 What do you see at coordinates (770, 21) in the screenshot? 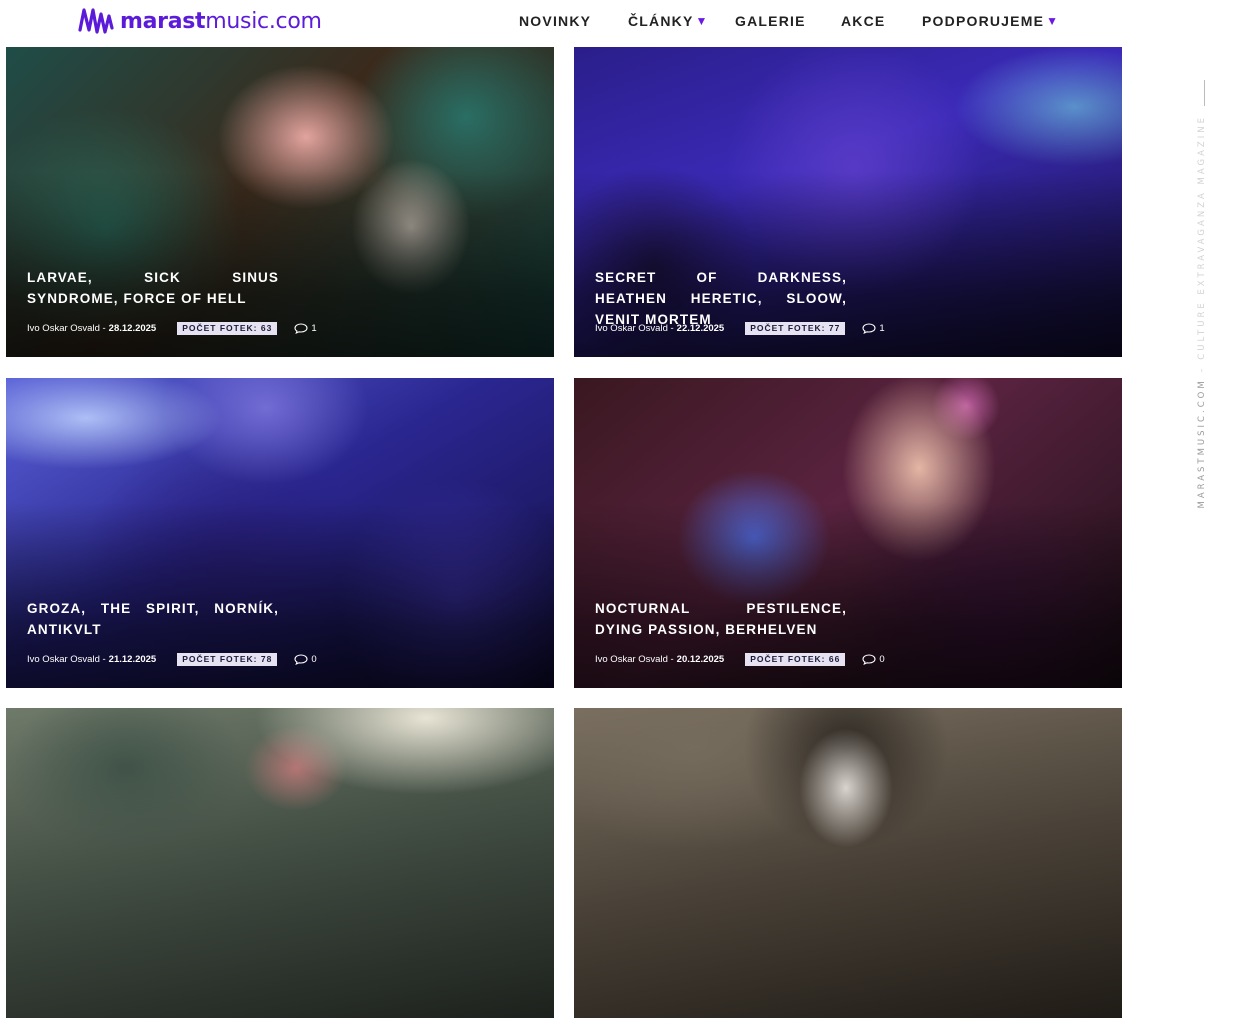
I see `nav-label: GALERIE` at bounding box center [770, 21].